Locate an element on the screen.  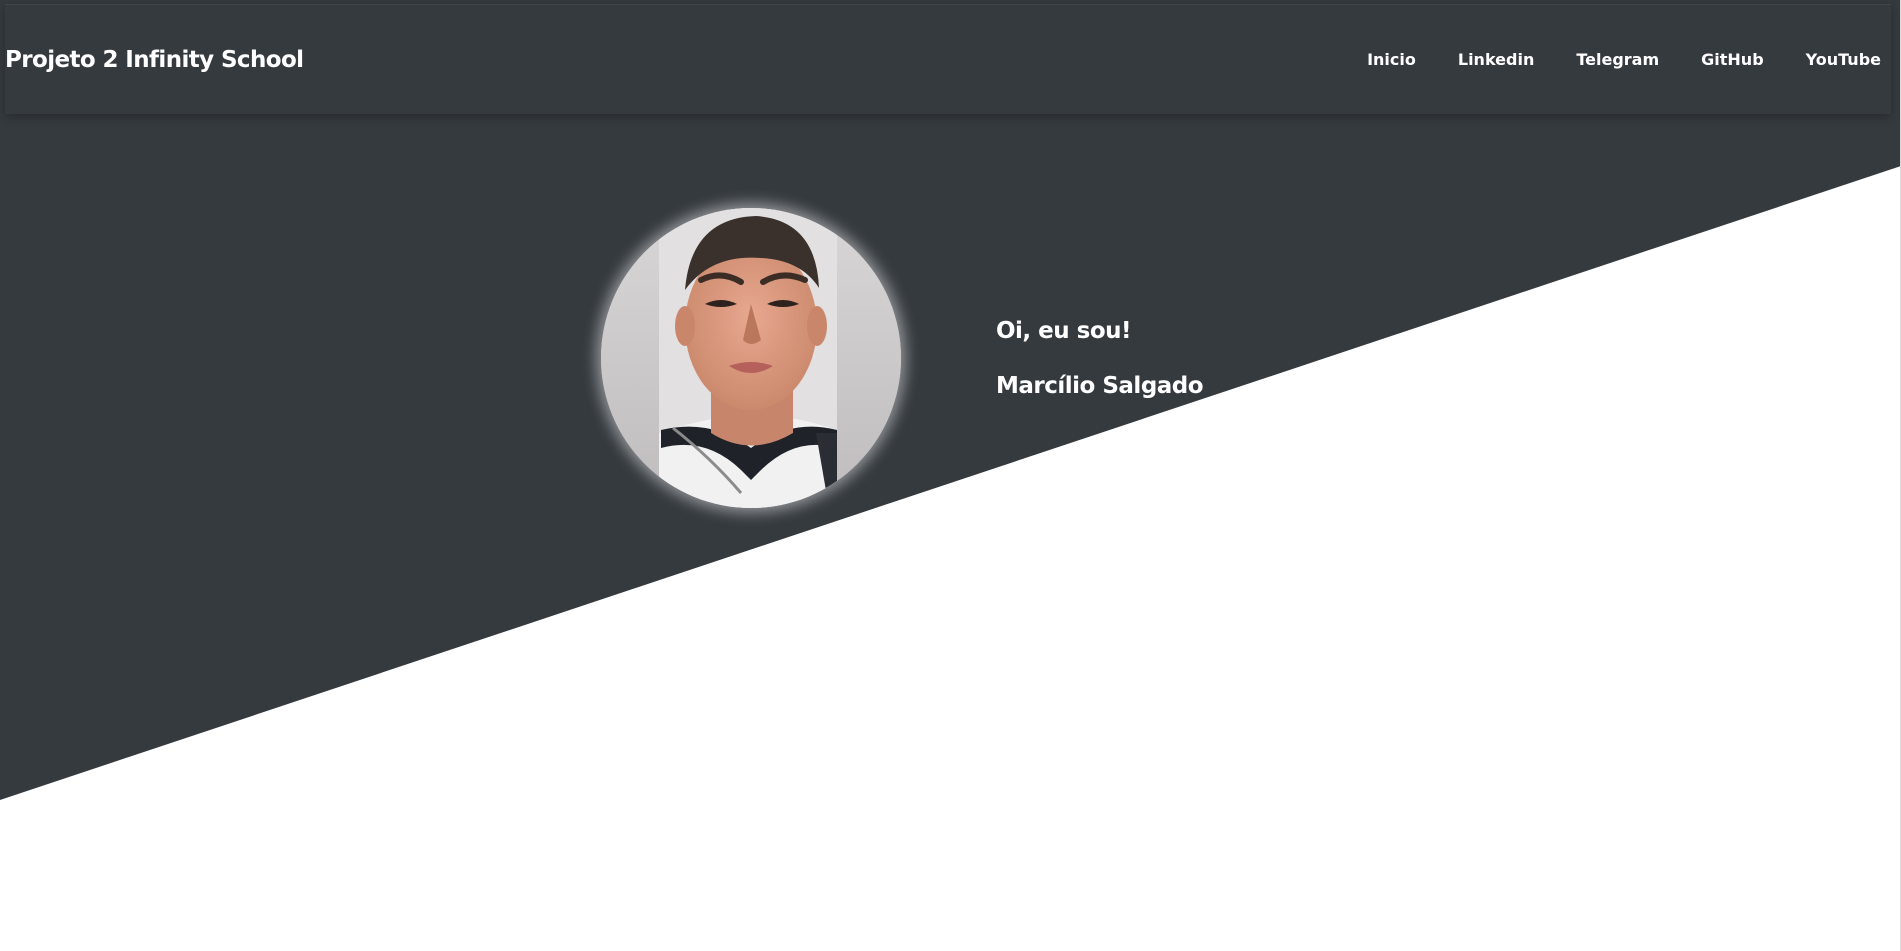
profile-avatar is located at coordinates (751, 358).